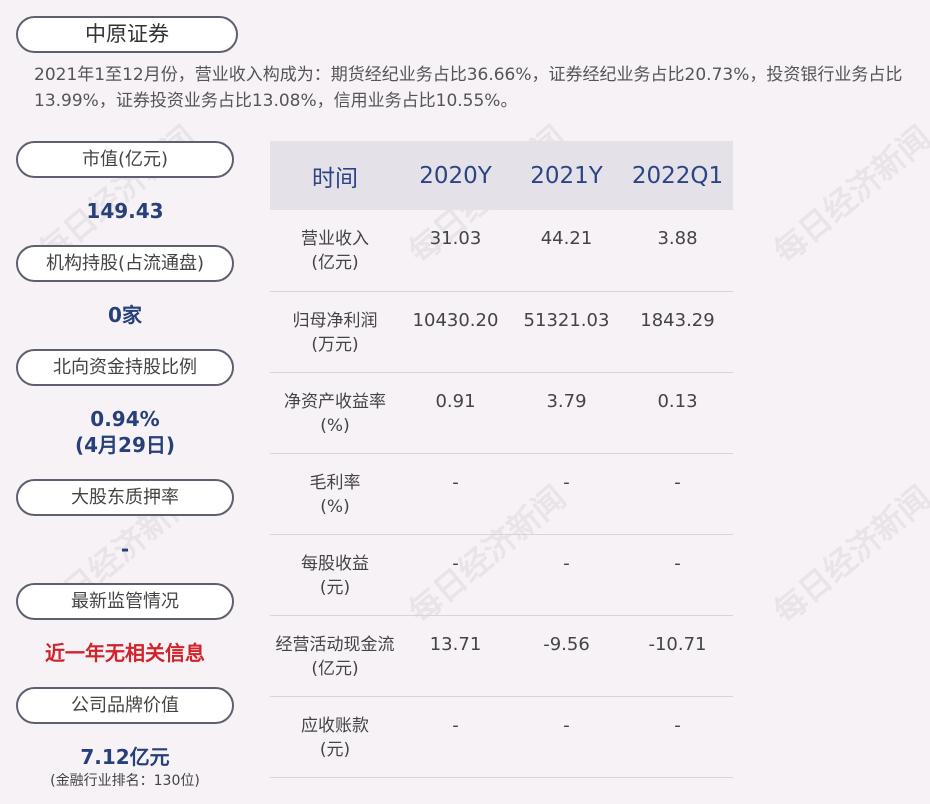 The height and width of the screenshot is (804, 930). What do you see at coordinates (455, 656) in the screenshot?
I see `table-cell: 13.71` at bounding box center [455, 656].